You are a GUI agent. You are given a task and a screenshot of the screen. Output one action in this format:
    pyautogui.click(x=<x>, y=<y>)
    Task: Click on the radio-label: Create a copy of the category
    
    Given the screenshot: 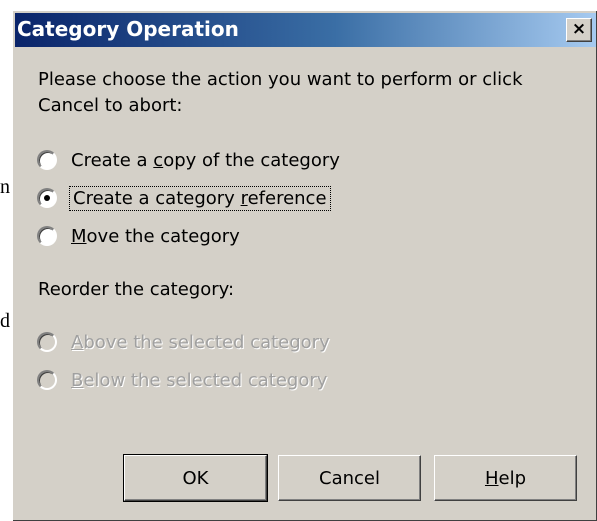 What is the action you would take?
    pyautogui.click(x=205, y=160)
    